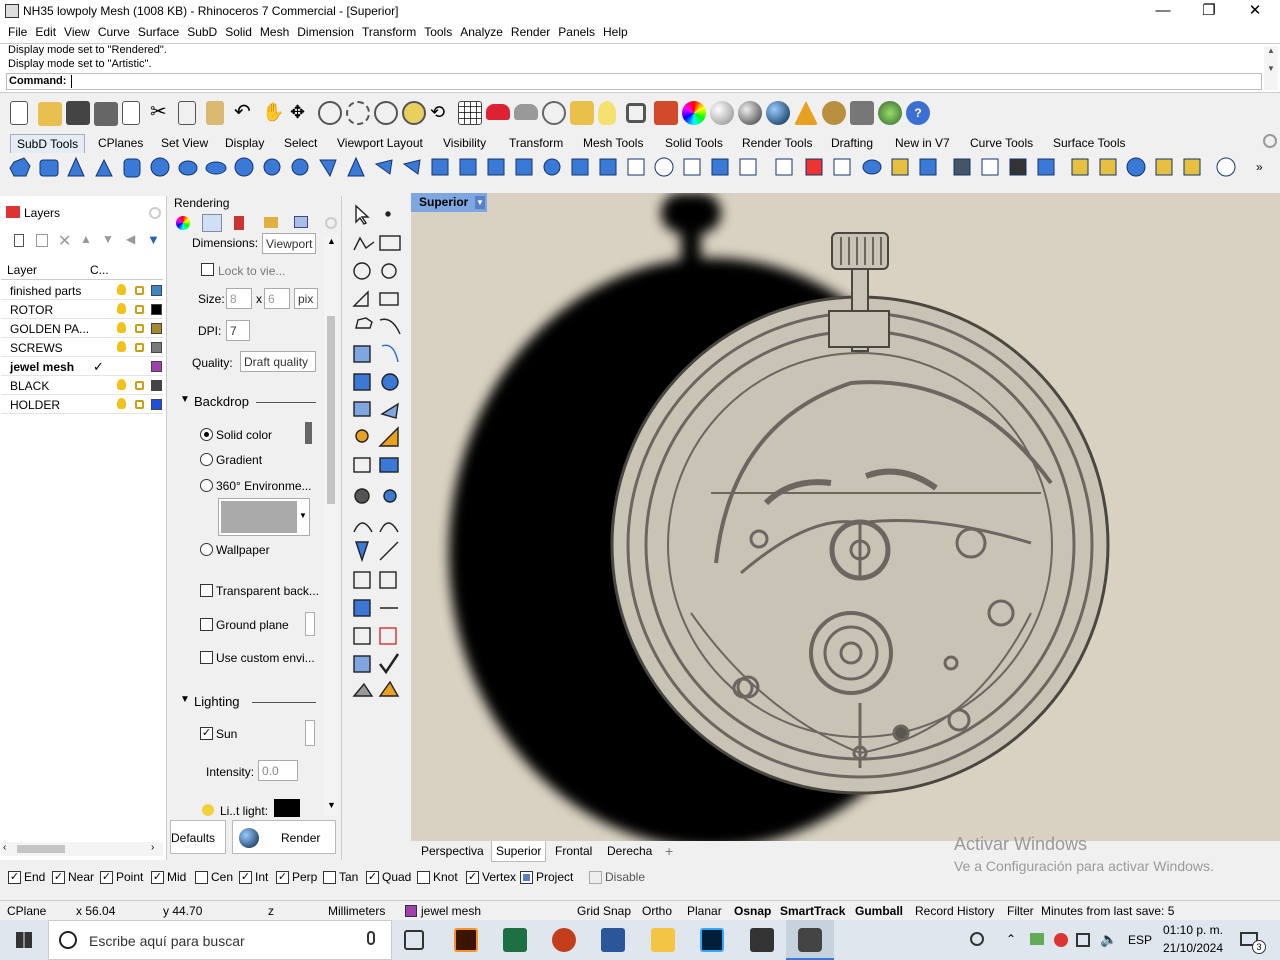  Describe the element at coordinates (306, 298) in the screenshot. I see `size-unit-dropdown: pix` at that location.